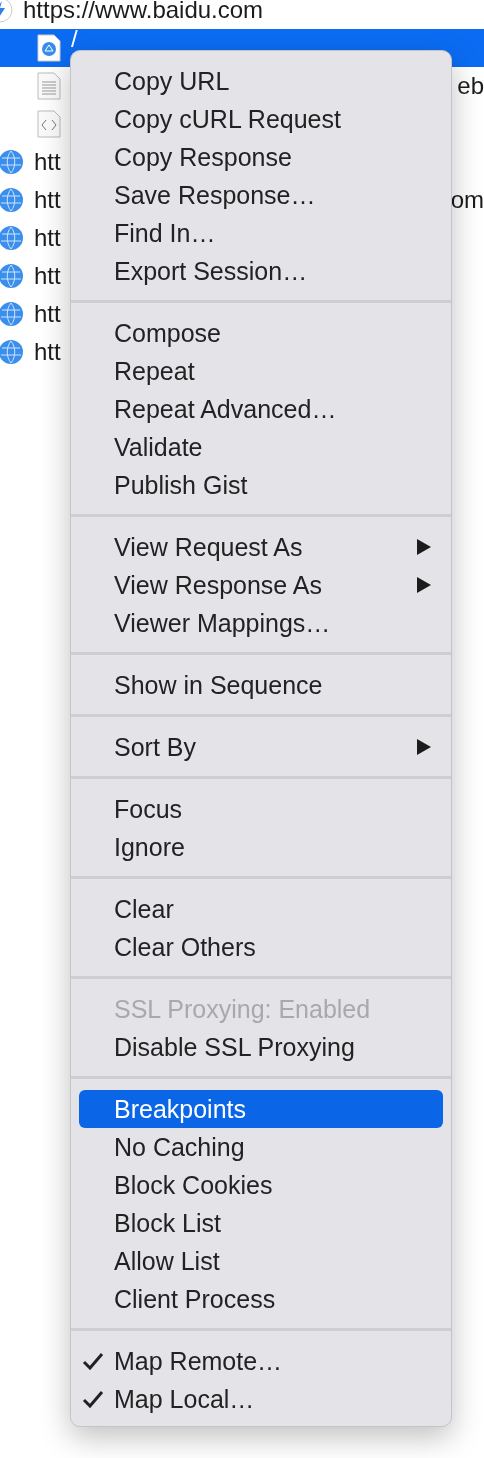 This screenshot has width=484, height=1458. I want to click on request-label: om, so click(467, 200).